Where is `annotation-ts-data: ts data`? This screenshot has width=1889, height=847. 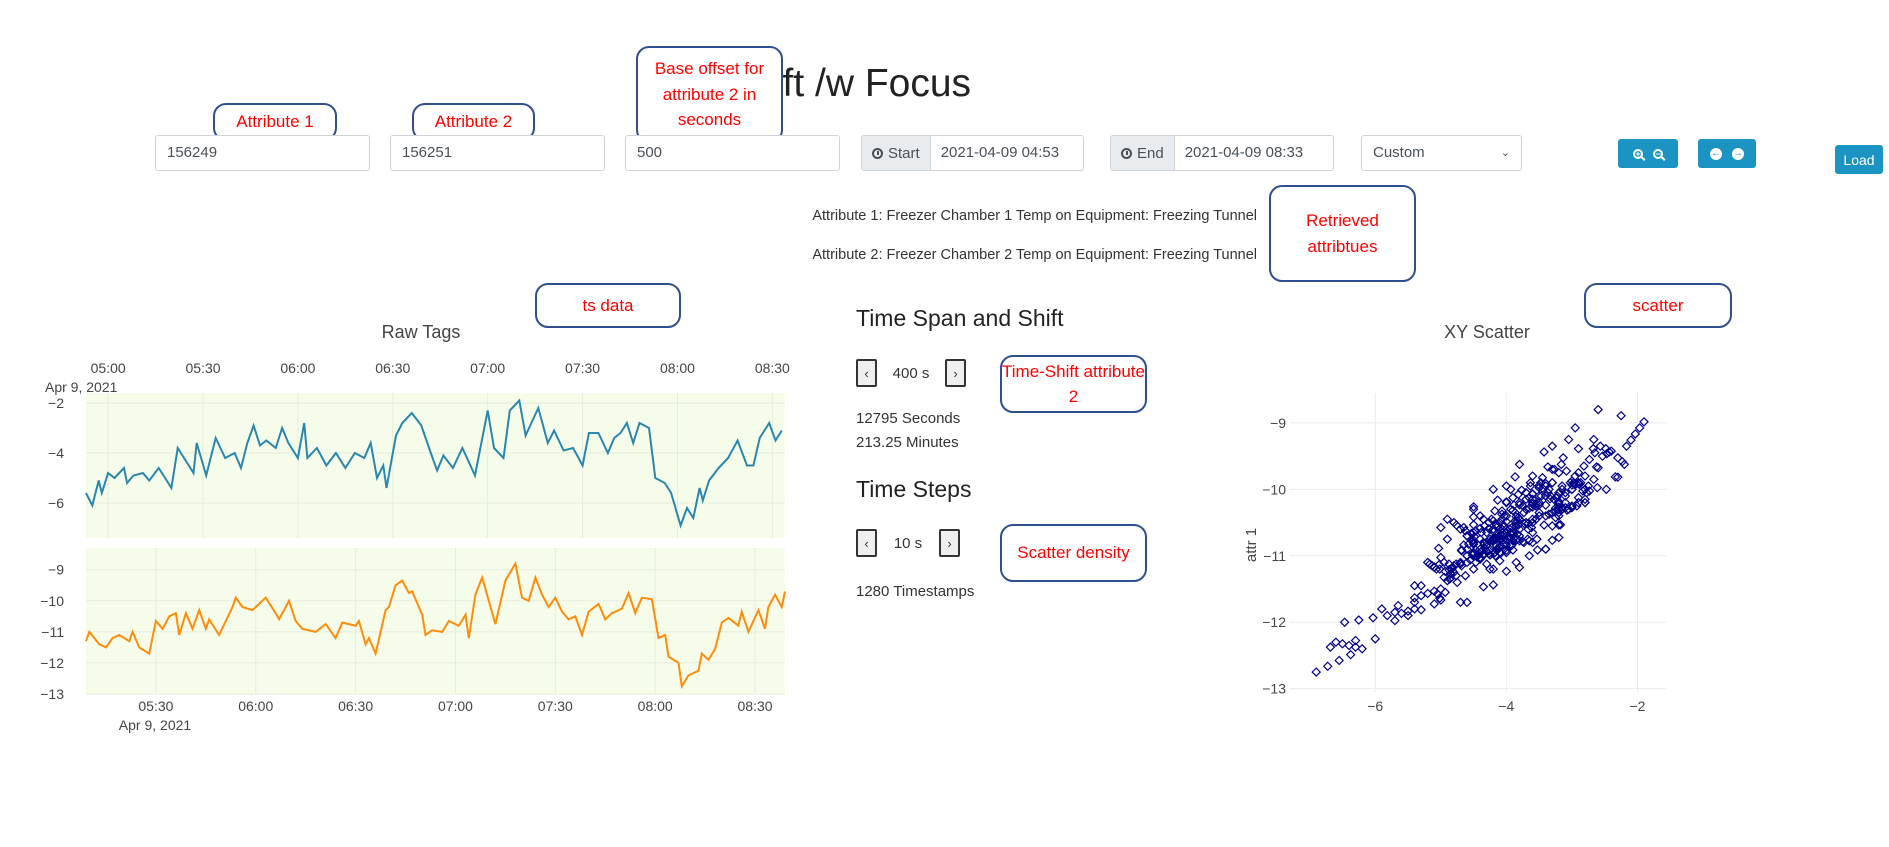
annotation-ts-data: ts data is located at coordinates (608, 305).